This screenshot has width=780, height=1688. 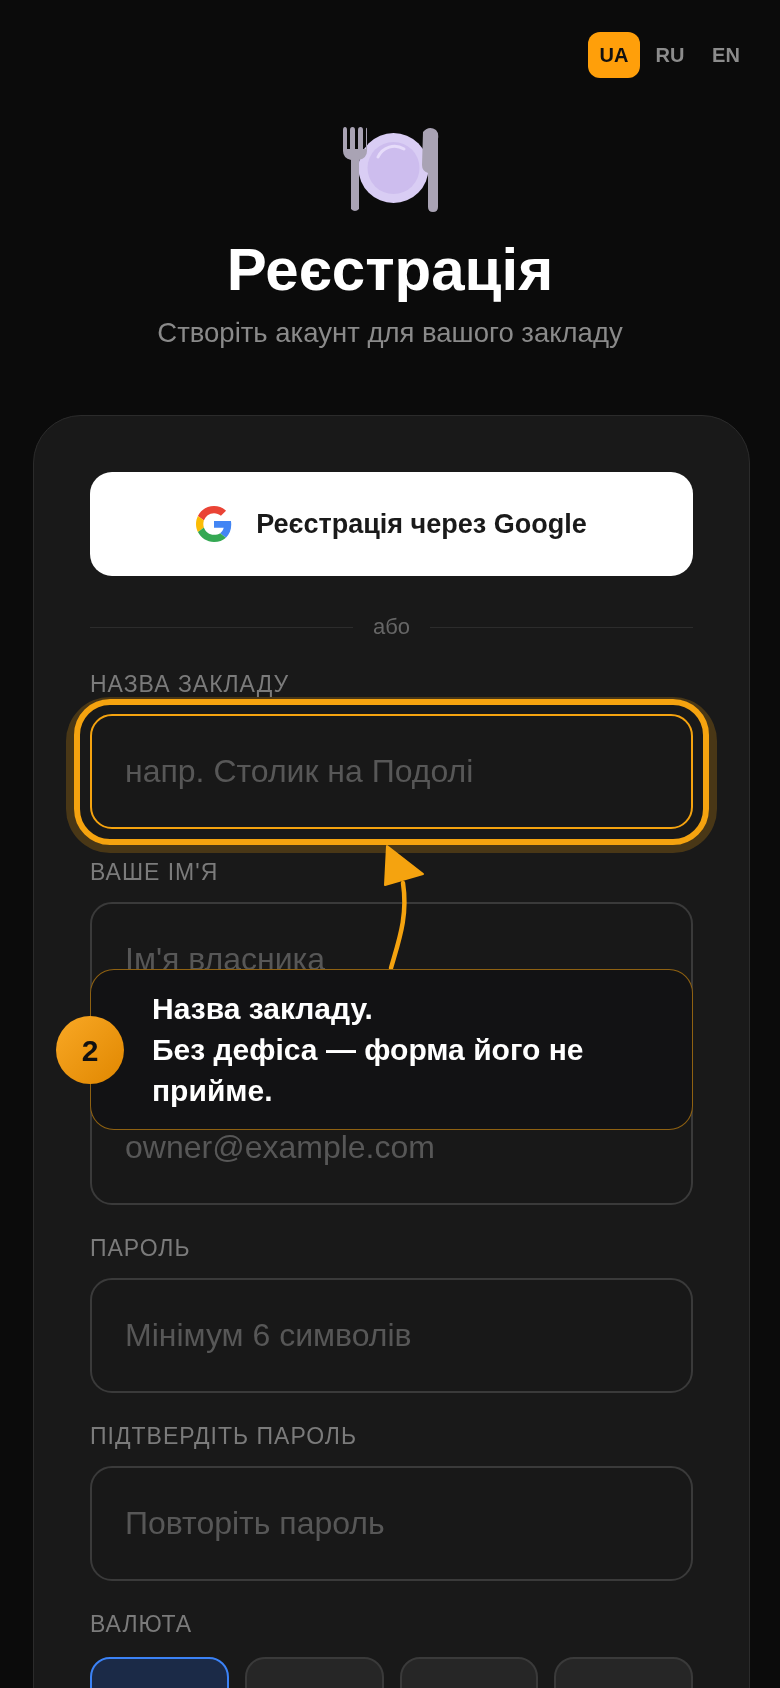 I want to click on field-label: ПАРОЛЬ, so click(x=141, y=1248).